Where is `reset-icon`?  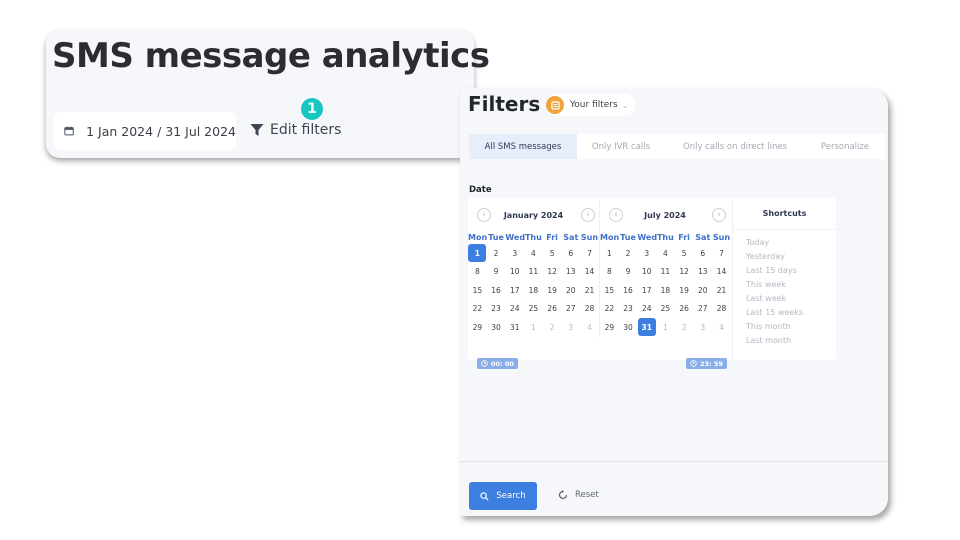
reset-icon is located at coordinates (563, 495).